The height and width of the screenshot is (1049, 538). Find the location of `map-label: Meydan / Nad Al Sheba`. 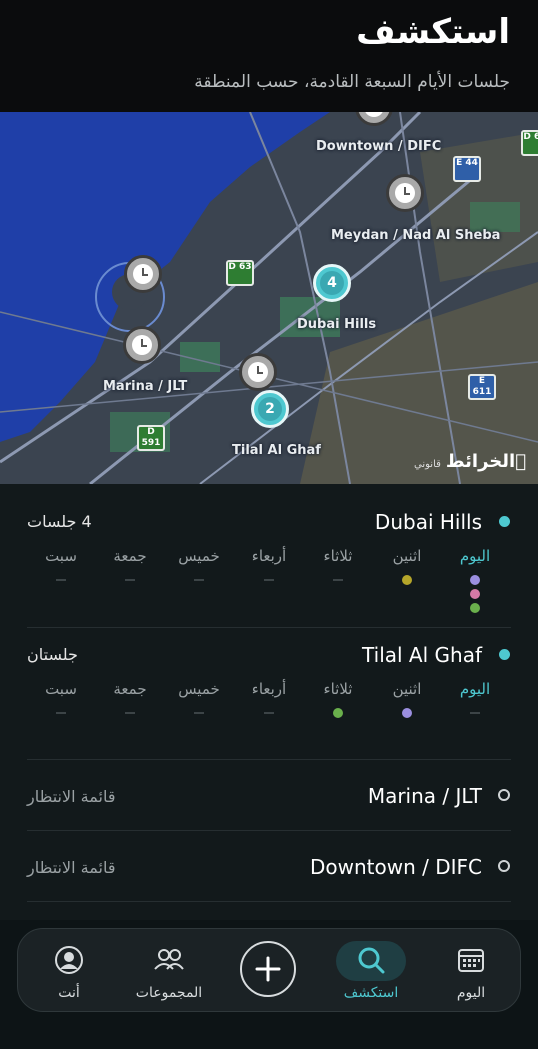

map-label: Meydan / Nad Al Sheba is located at coordinates (416, 235).